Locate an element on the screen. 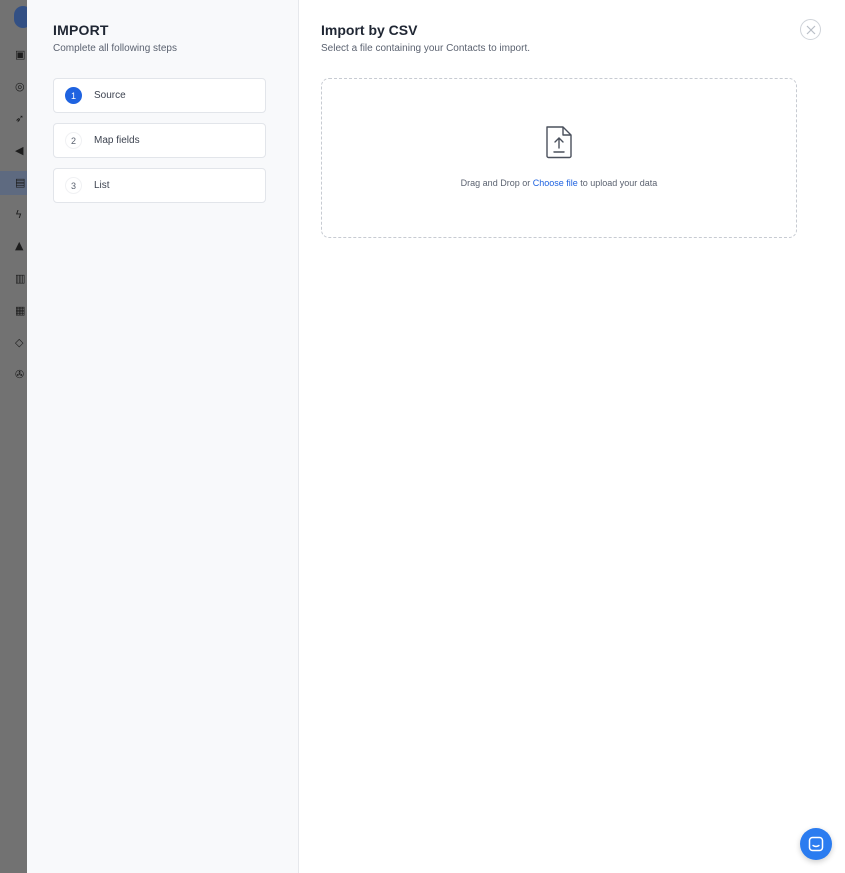 The height and width of the screenshot is (873, 845). bell-icon: ▲ is located at coordinates (19, 245).